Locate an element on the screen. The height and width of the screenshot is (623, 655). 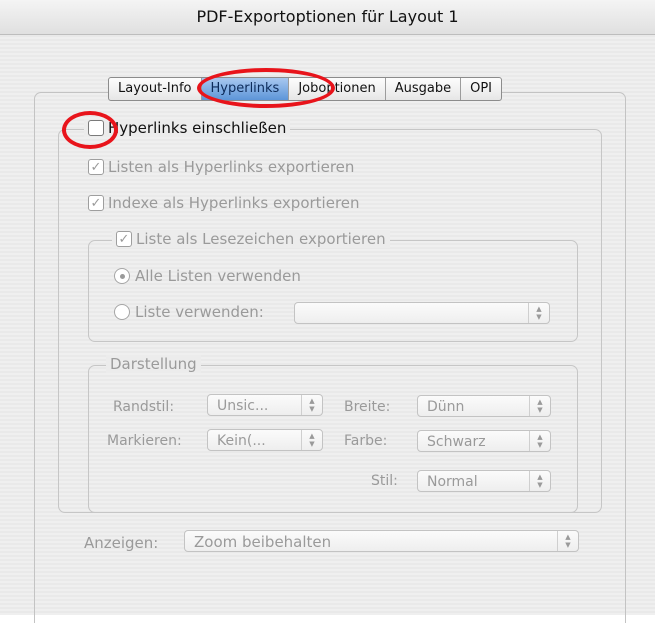
style-select: Normal ▲ ▼ is located at coordinates (484, 481).